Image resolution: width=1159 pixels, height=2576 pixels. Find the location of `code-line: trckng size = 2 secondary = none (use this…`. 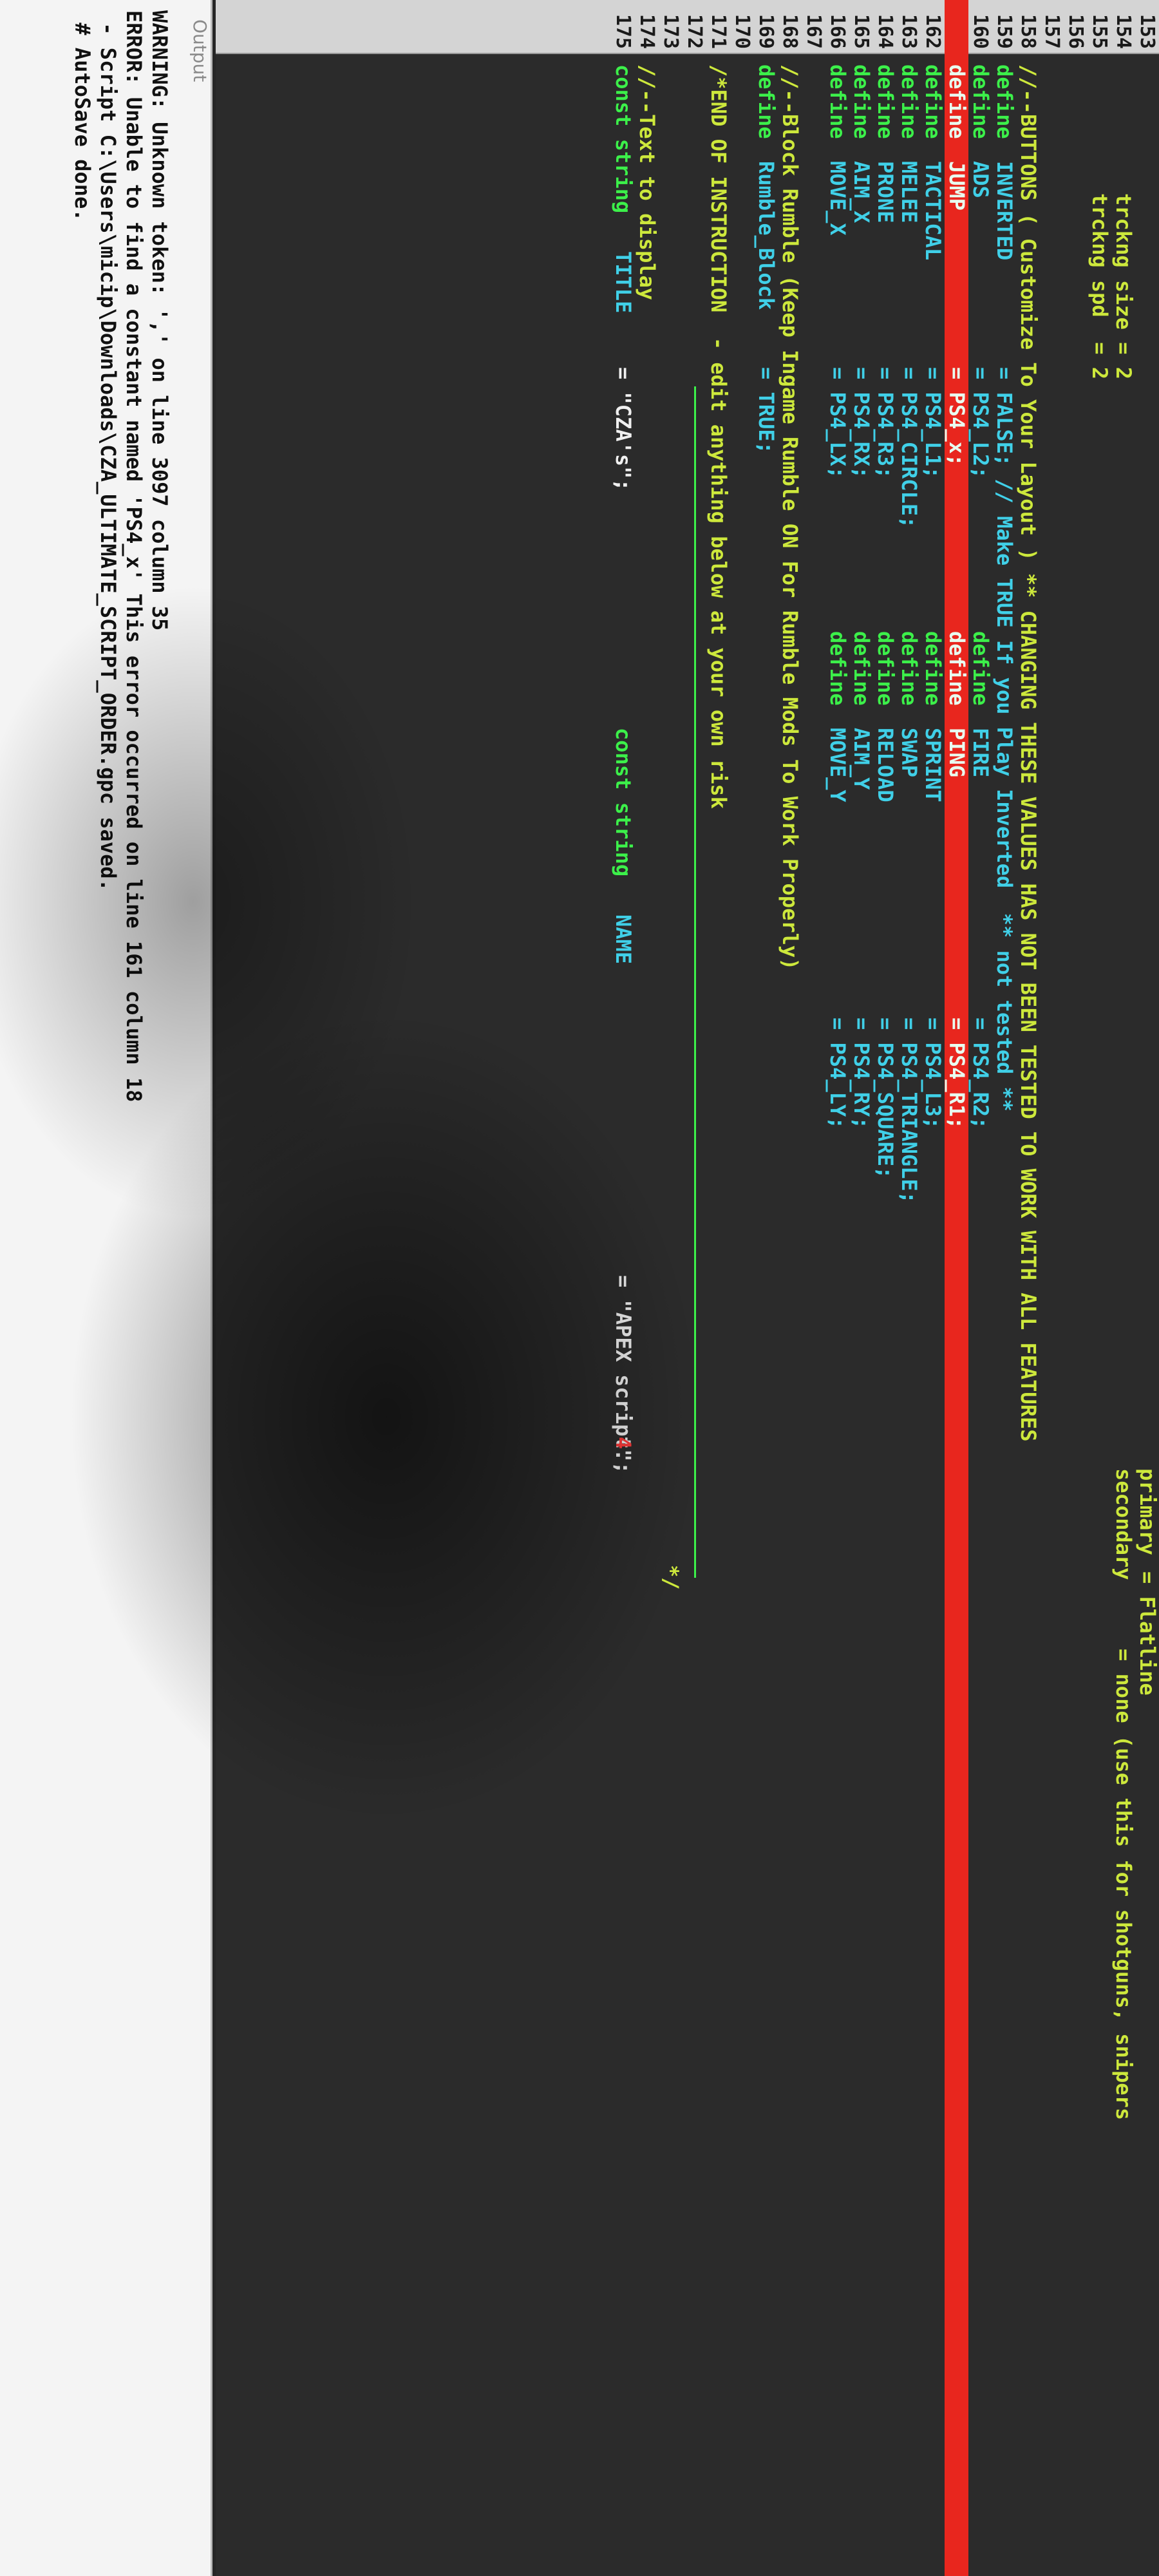

code-line: trckng size = 2 secondary = none (use this… is located at coordinates (1123, 1288).